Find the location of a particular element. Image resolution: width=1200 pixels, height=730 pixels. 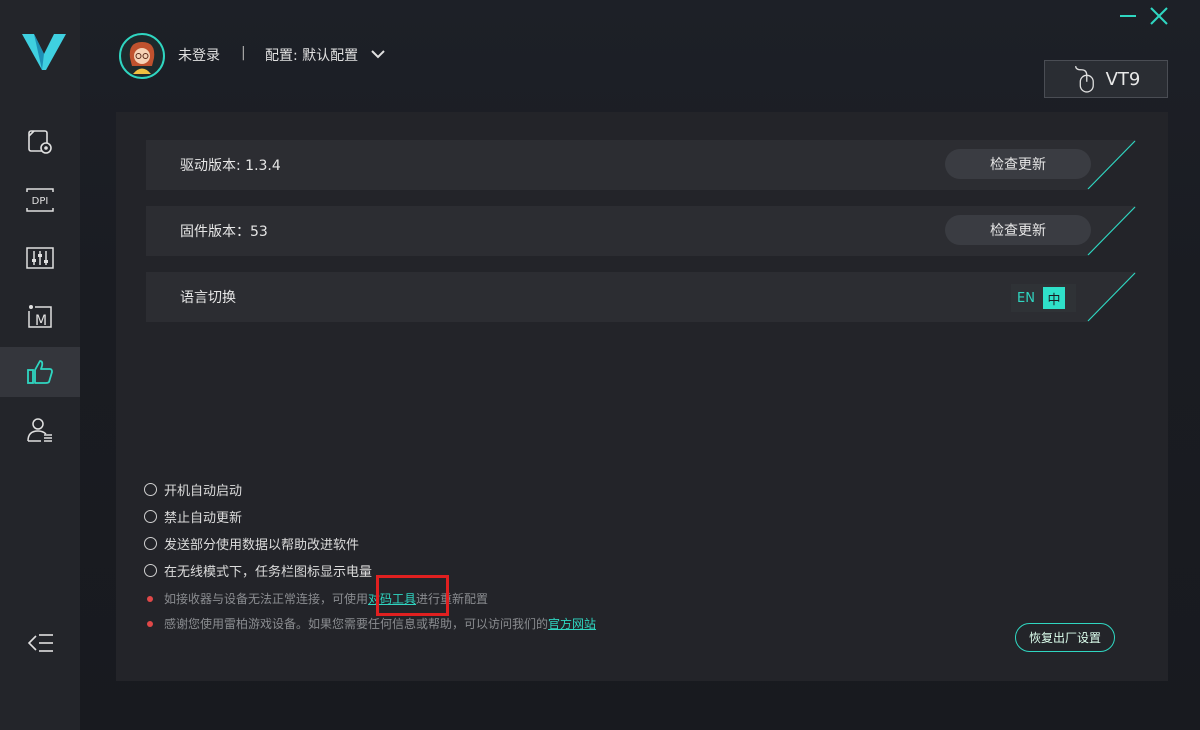

row-background is located at coordinates (641, 297).